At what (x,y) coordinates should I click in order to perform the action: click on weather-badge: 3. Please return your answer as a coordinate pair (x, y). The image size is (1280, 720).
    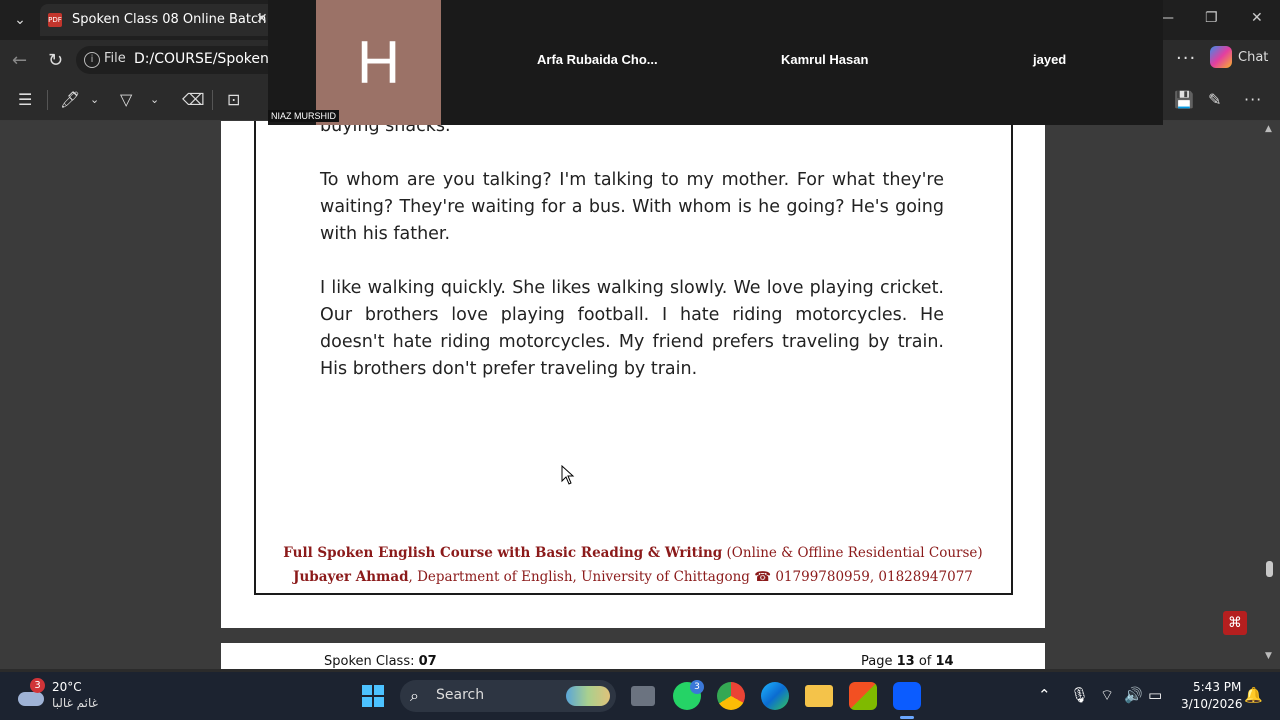
    Looking at the image, I should click on (37, 685).